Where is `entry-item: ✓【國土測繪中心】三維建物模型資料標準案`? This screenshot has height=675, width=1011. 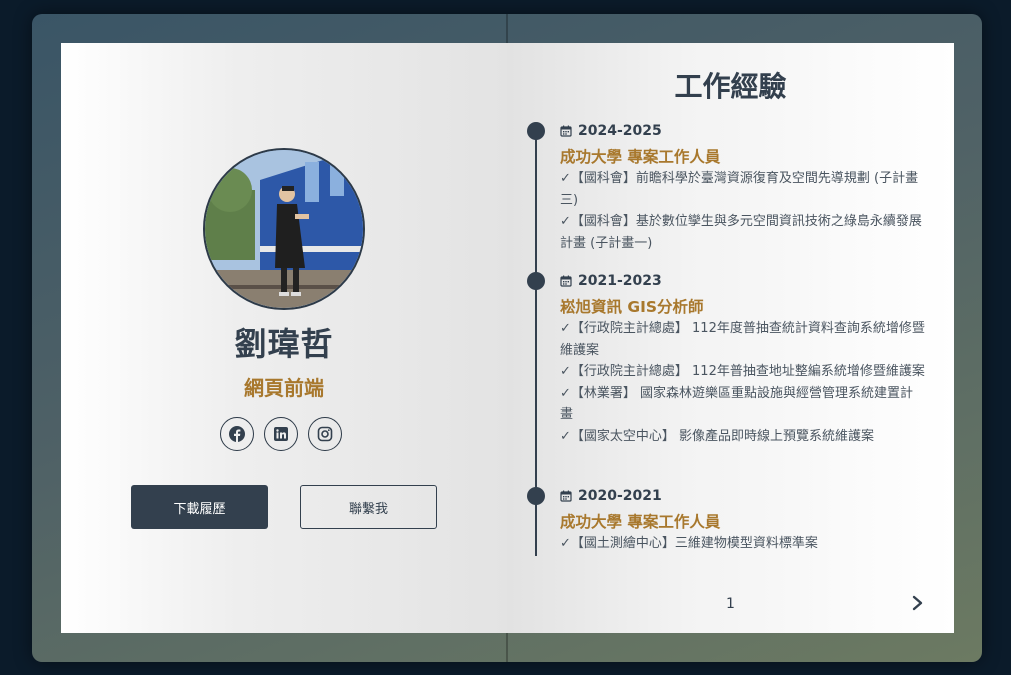
entry-item: ✓【國土測繪中心】三維建物模型資料標準案 is located at coordinates (689, 543).